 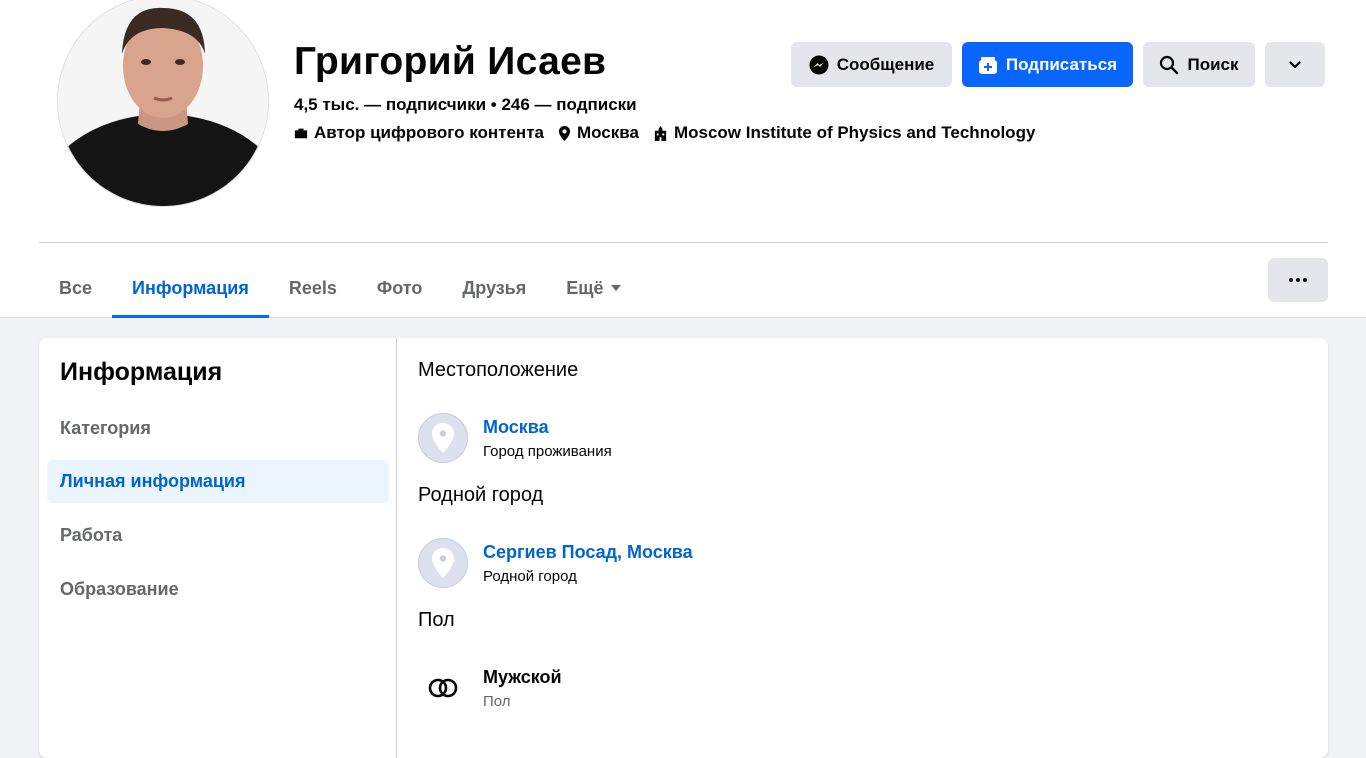 What do you see at coordinates (218, 535) in the screenshot?
I see `sidebar-item-work: Работа` at bounding box center [218, 535].